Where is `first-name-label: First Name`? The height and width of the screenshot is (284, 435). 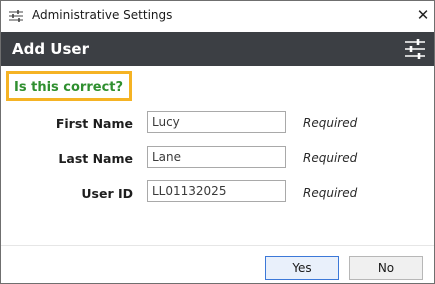 first-name-label: First Name is located at coordinates (94, 123).